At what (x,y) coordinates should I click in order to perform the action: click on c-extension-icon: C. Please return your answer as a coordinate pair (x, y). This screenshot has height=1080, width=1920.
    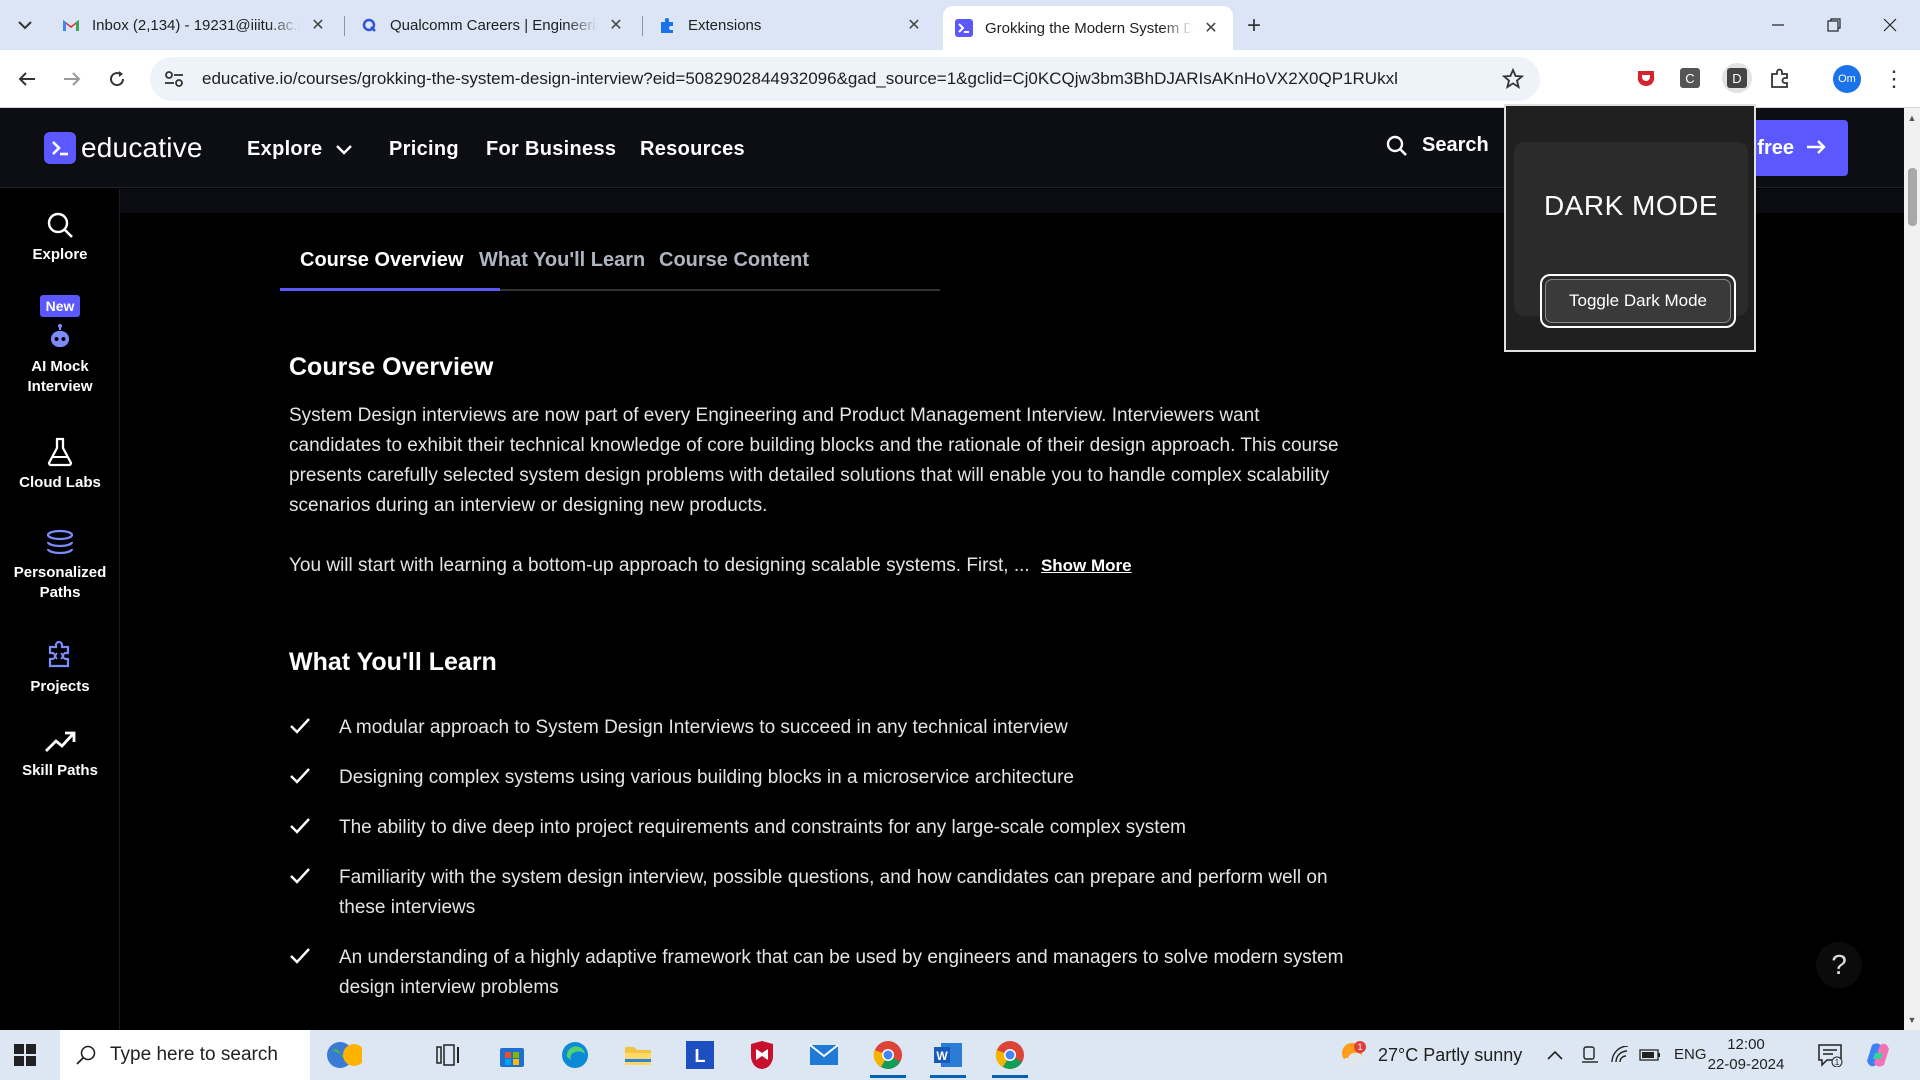
    Looking at the image, I should click on (1690, 78).